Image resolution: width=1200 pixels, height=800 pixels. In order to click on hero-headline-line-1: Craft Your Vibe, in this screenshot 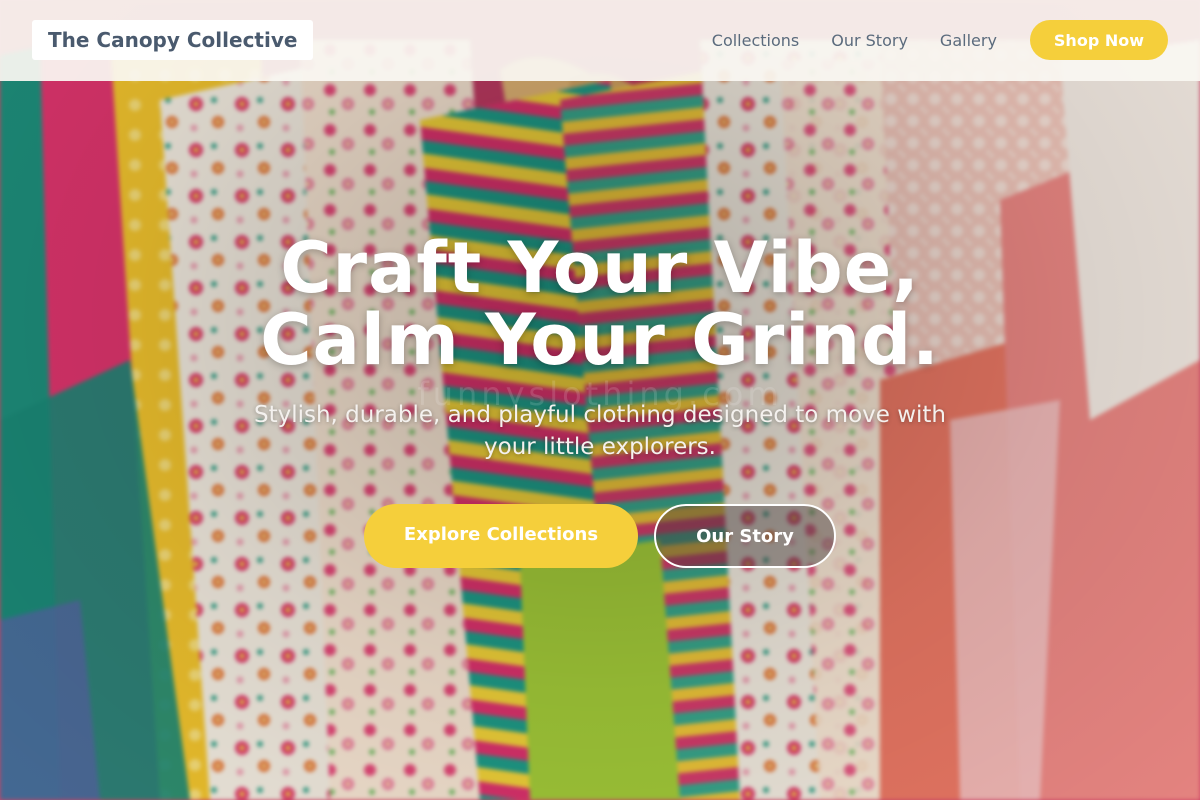, I will do `click(600, 268)`.